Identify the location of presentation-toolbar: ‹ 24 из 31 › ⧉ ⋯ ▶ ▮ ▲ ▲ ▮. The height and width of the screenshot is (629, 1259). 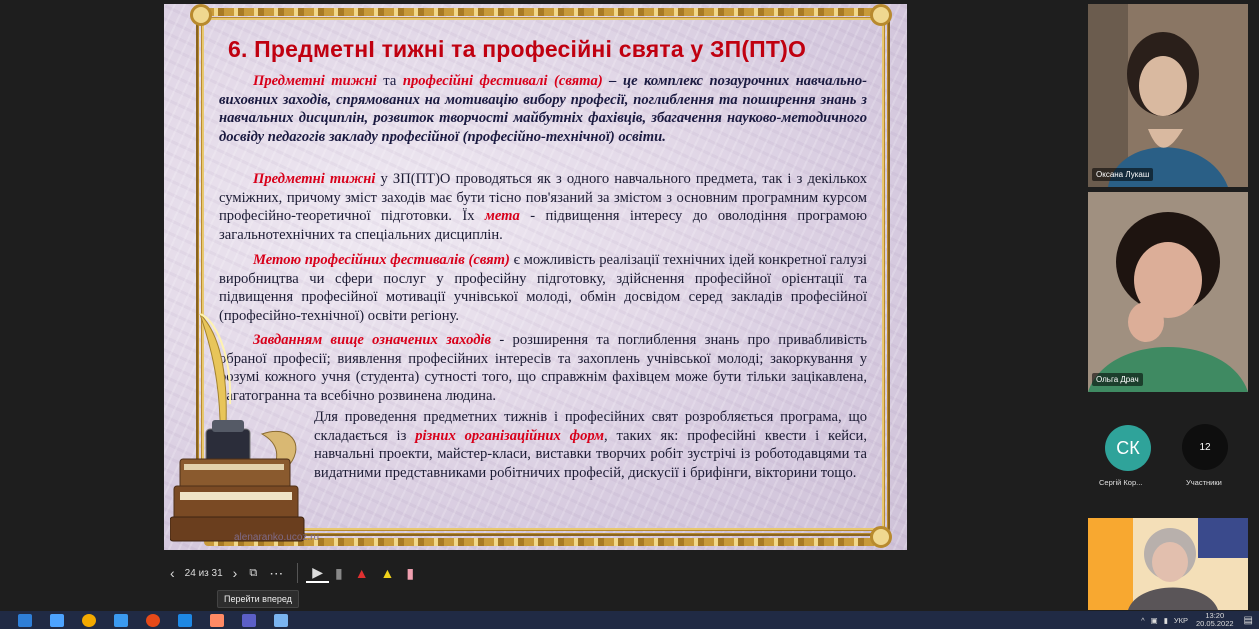
(292, 573).